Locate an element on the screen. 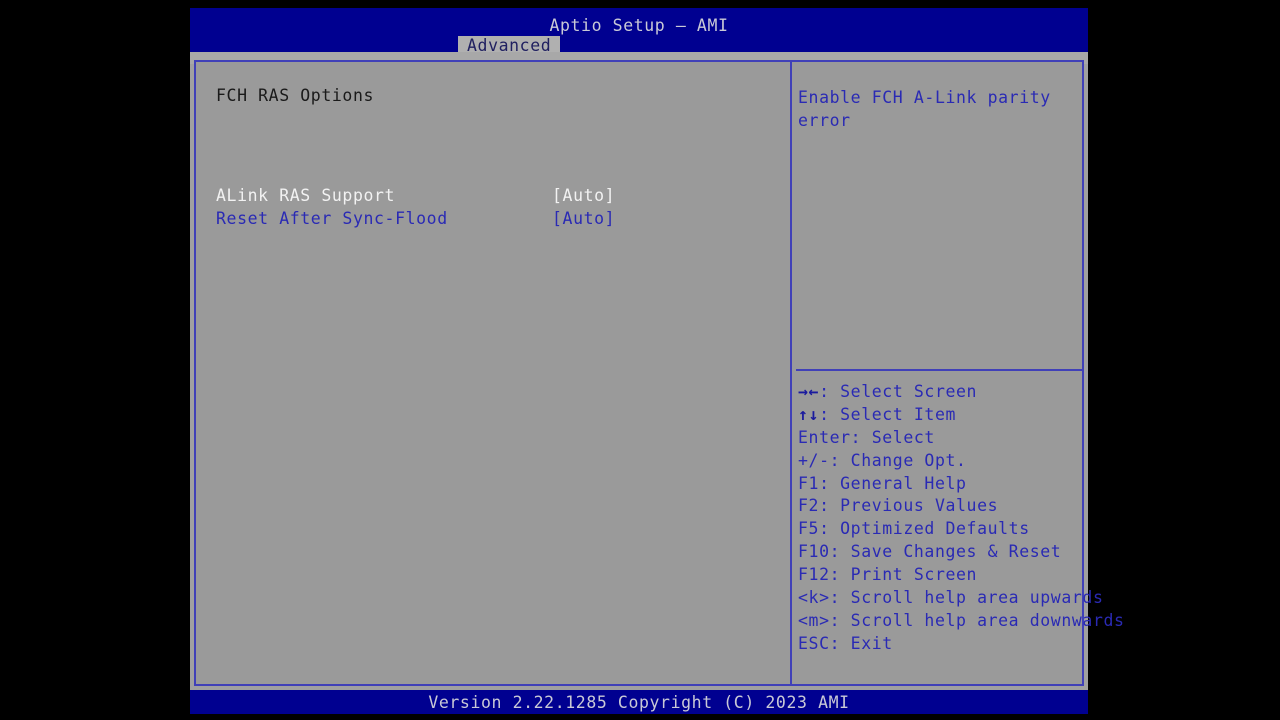 The width and height of the screenshot is (1280, 720). key-legend-item: +/-: Change Opt. is located at coordinates (941, 461).